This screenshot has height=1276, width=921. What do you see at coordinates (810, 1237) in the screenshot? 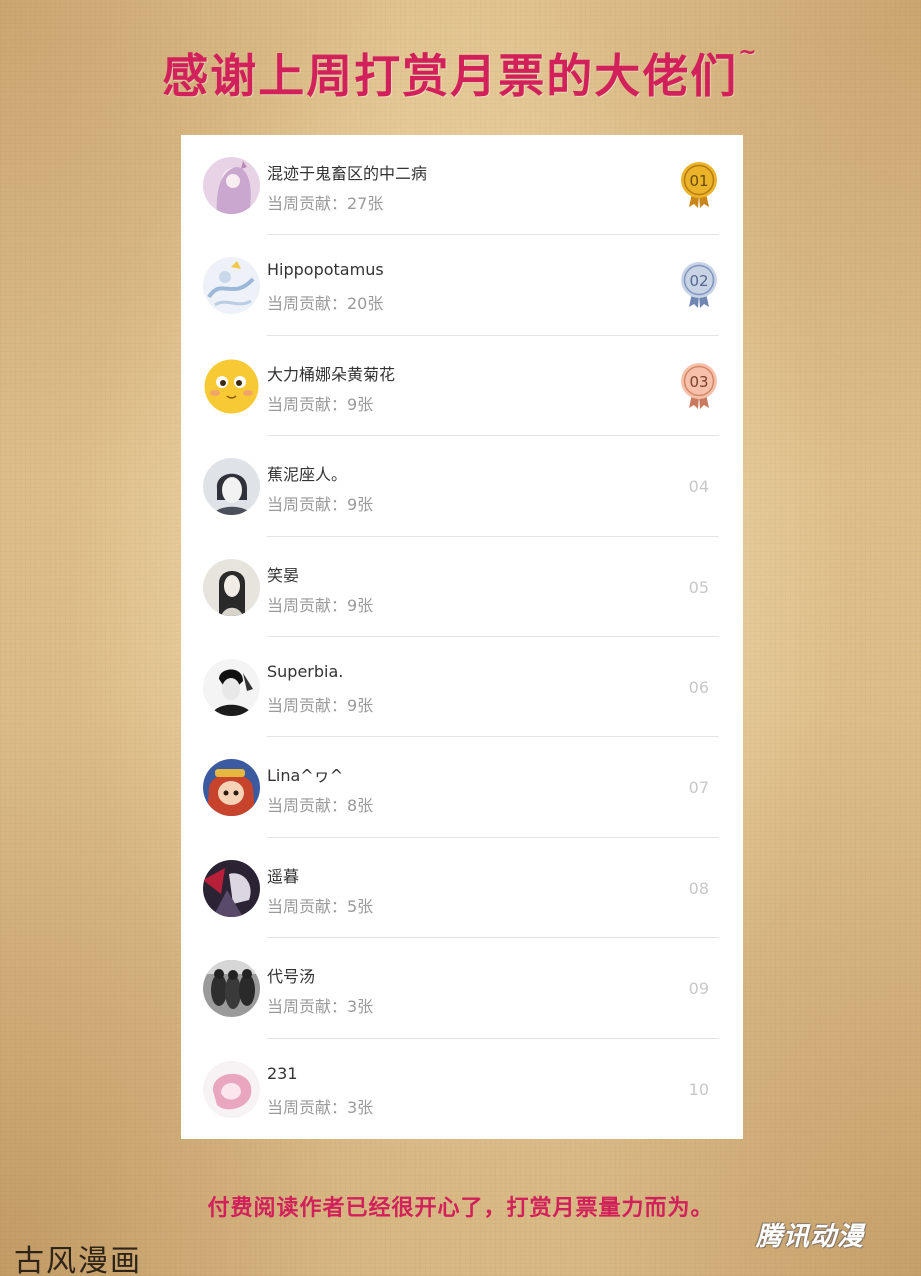
I see `tencent-comic-logo: 腾讯动漫` at bounding box center [810, 1237].